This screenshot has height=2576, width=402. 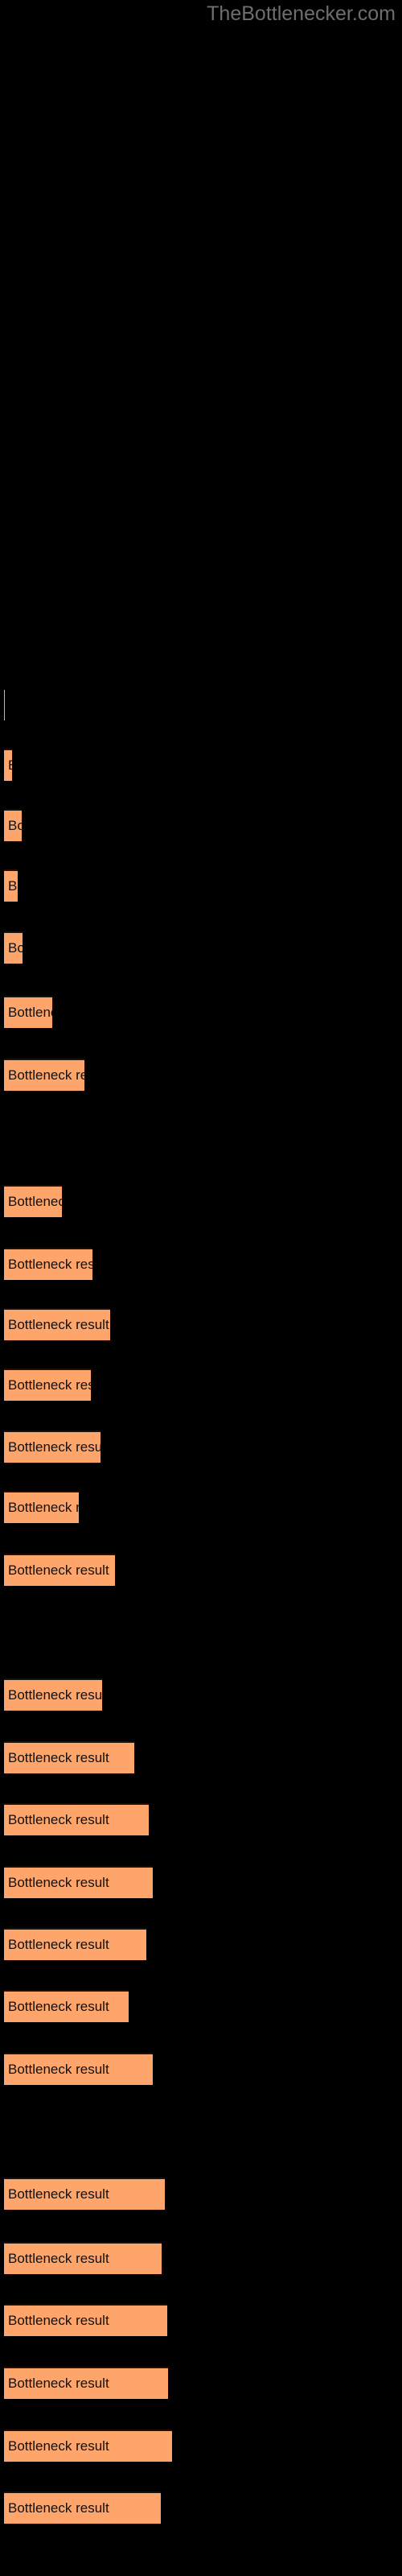 I want to click on bar-6: Bottleneck result, so click(x=28, y=1012).